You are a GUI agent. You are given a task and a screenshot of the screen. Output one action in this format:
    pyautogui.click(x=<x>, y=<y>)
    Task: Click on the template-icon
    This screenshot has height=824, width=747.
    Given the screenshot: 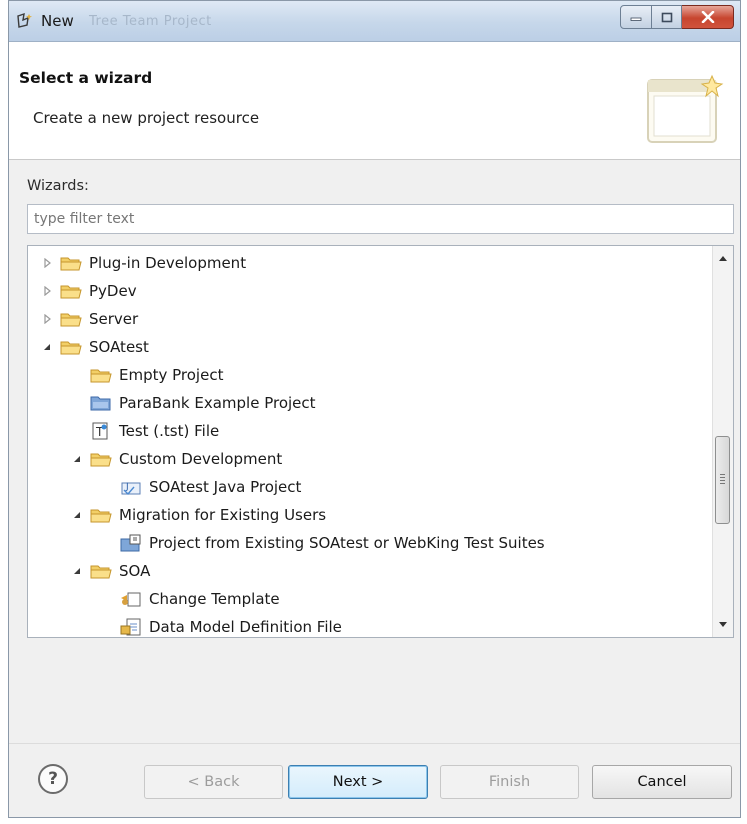 What is the action you would take?
    pyautogui.click(x=131, y=599)
    